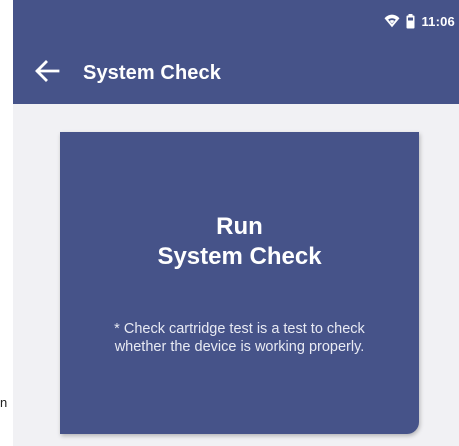 The image size is (459, 446). I want to click on wifi-icon, so click(392, 21).